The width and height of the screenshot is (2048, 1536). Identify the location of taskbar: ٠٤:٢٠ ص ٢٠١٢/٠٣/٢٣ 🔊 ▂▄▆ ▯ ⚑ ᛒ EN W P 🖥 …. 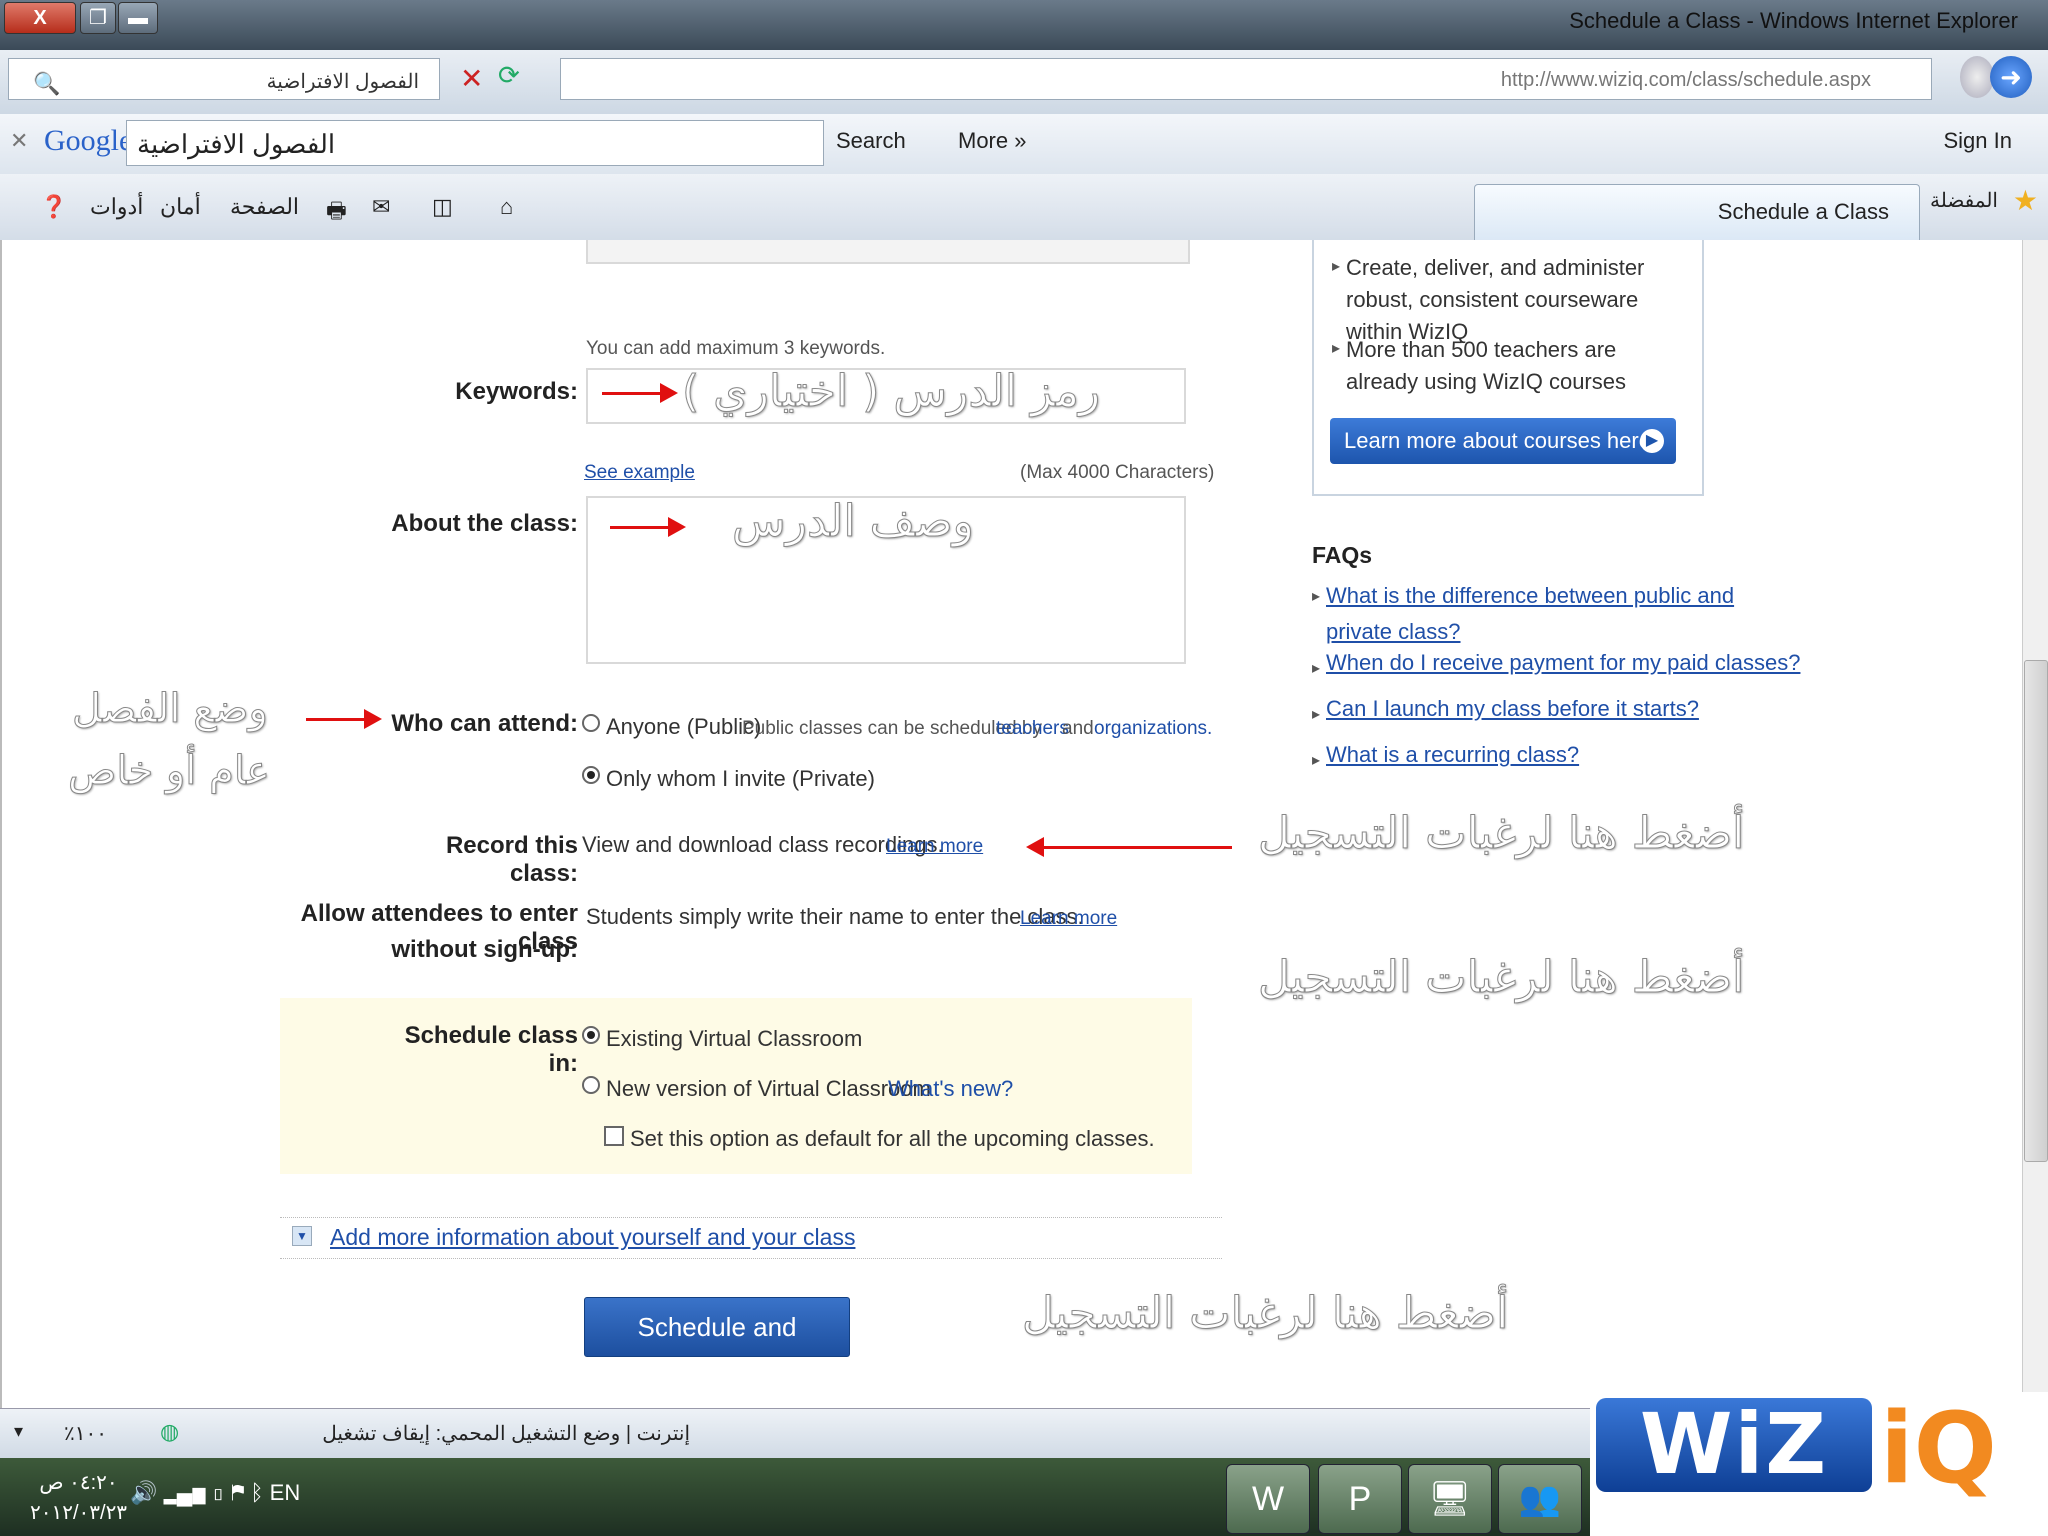
(795, 1497).